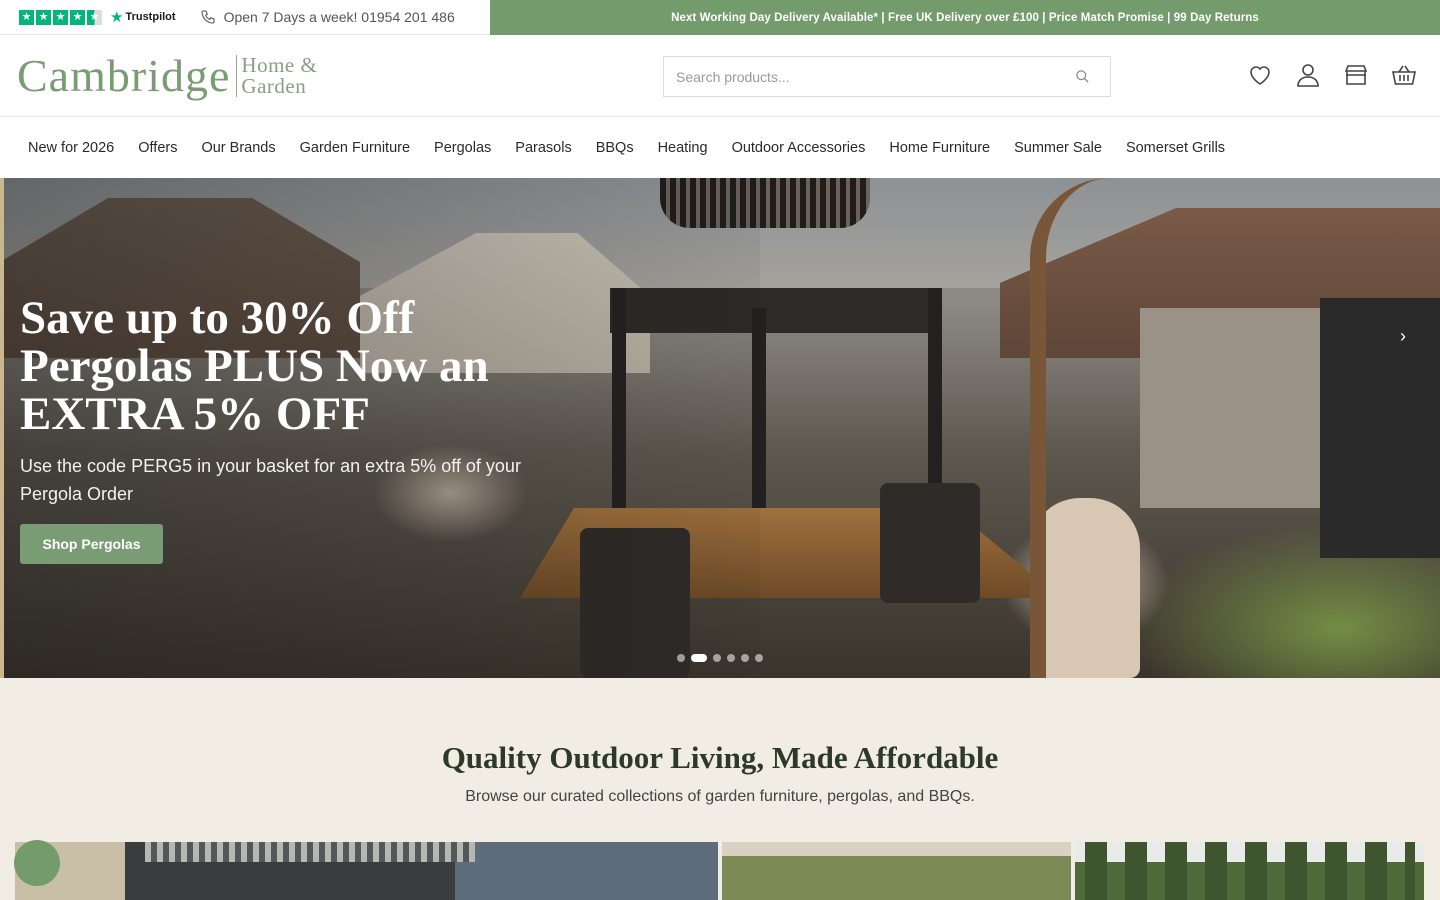 Image resolution: width=1440 pixels, height=900 pixels. Describe the element at coordinates (699, 658) in the screenshot. I see `carousel-dot-active` at that location.